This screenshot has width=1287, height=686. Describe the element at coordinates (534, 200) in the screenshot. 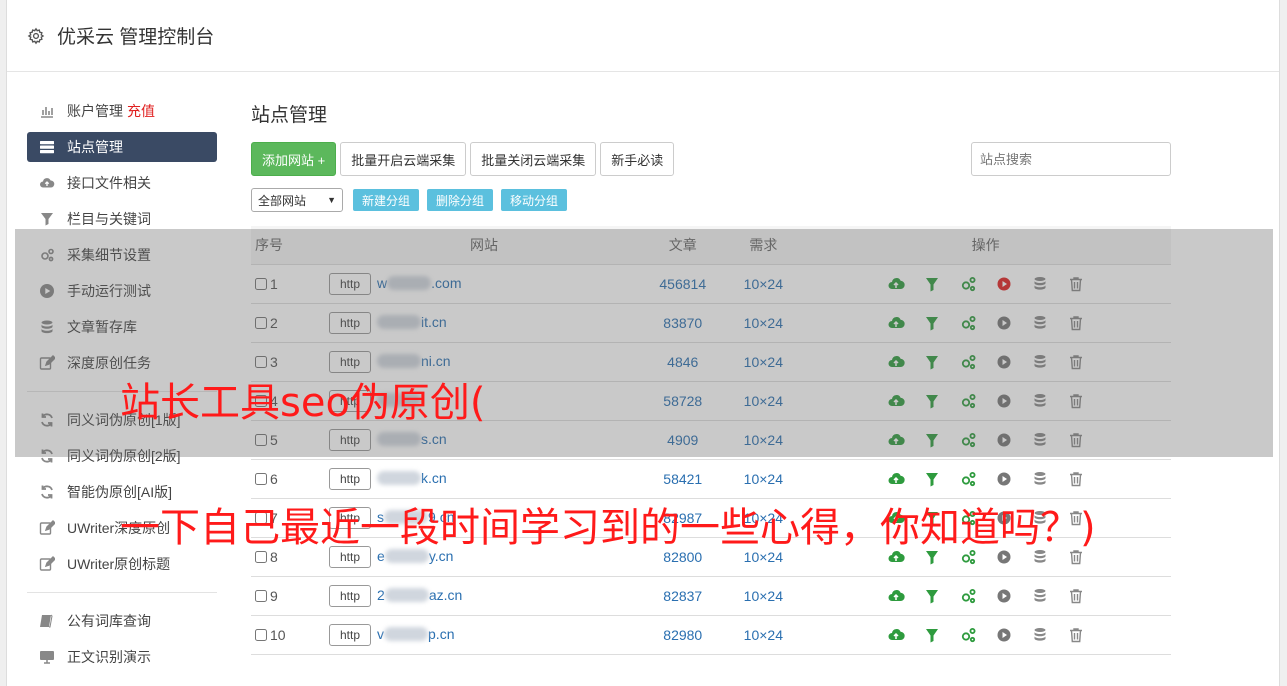

I see `move-group-button: 移动分组` at that location.